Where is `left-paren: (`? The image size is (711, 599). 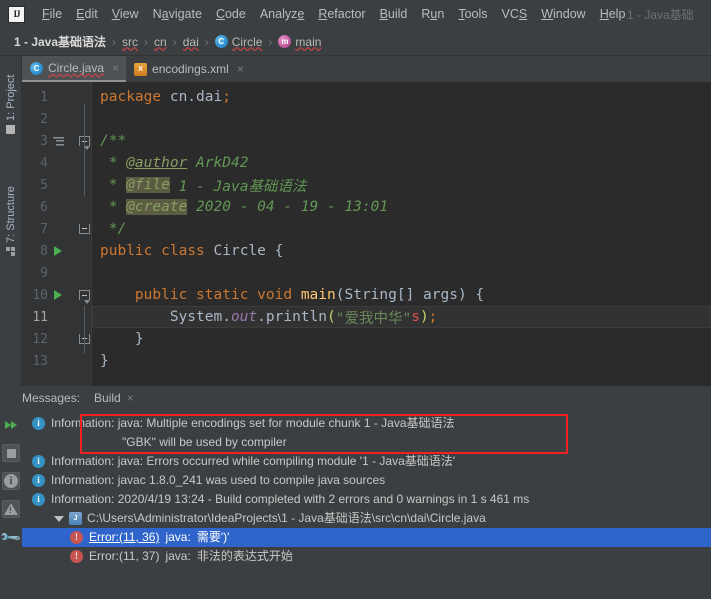 left-paren: ( is located at coordinates (331, 317).